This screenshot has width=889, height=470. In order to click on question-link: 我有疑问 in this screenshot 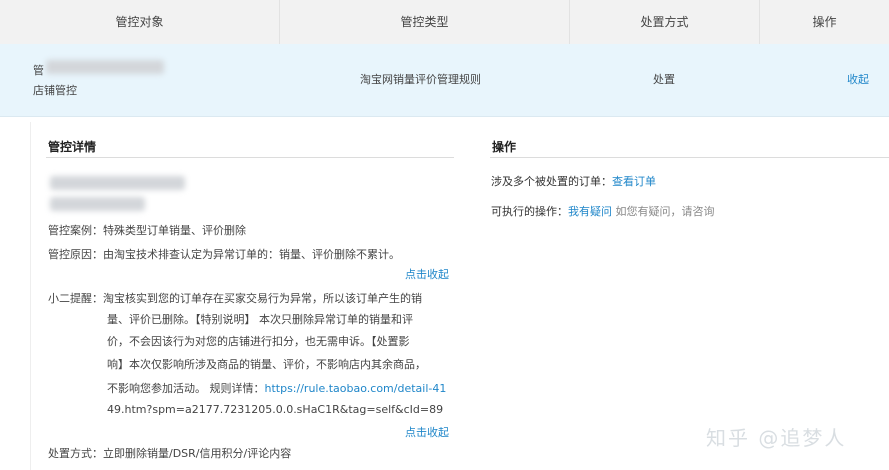, I will do `click(590, 211)`.